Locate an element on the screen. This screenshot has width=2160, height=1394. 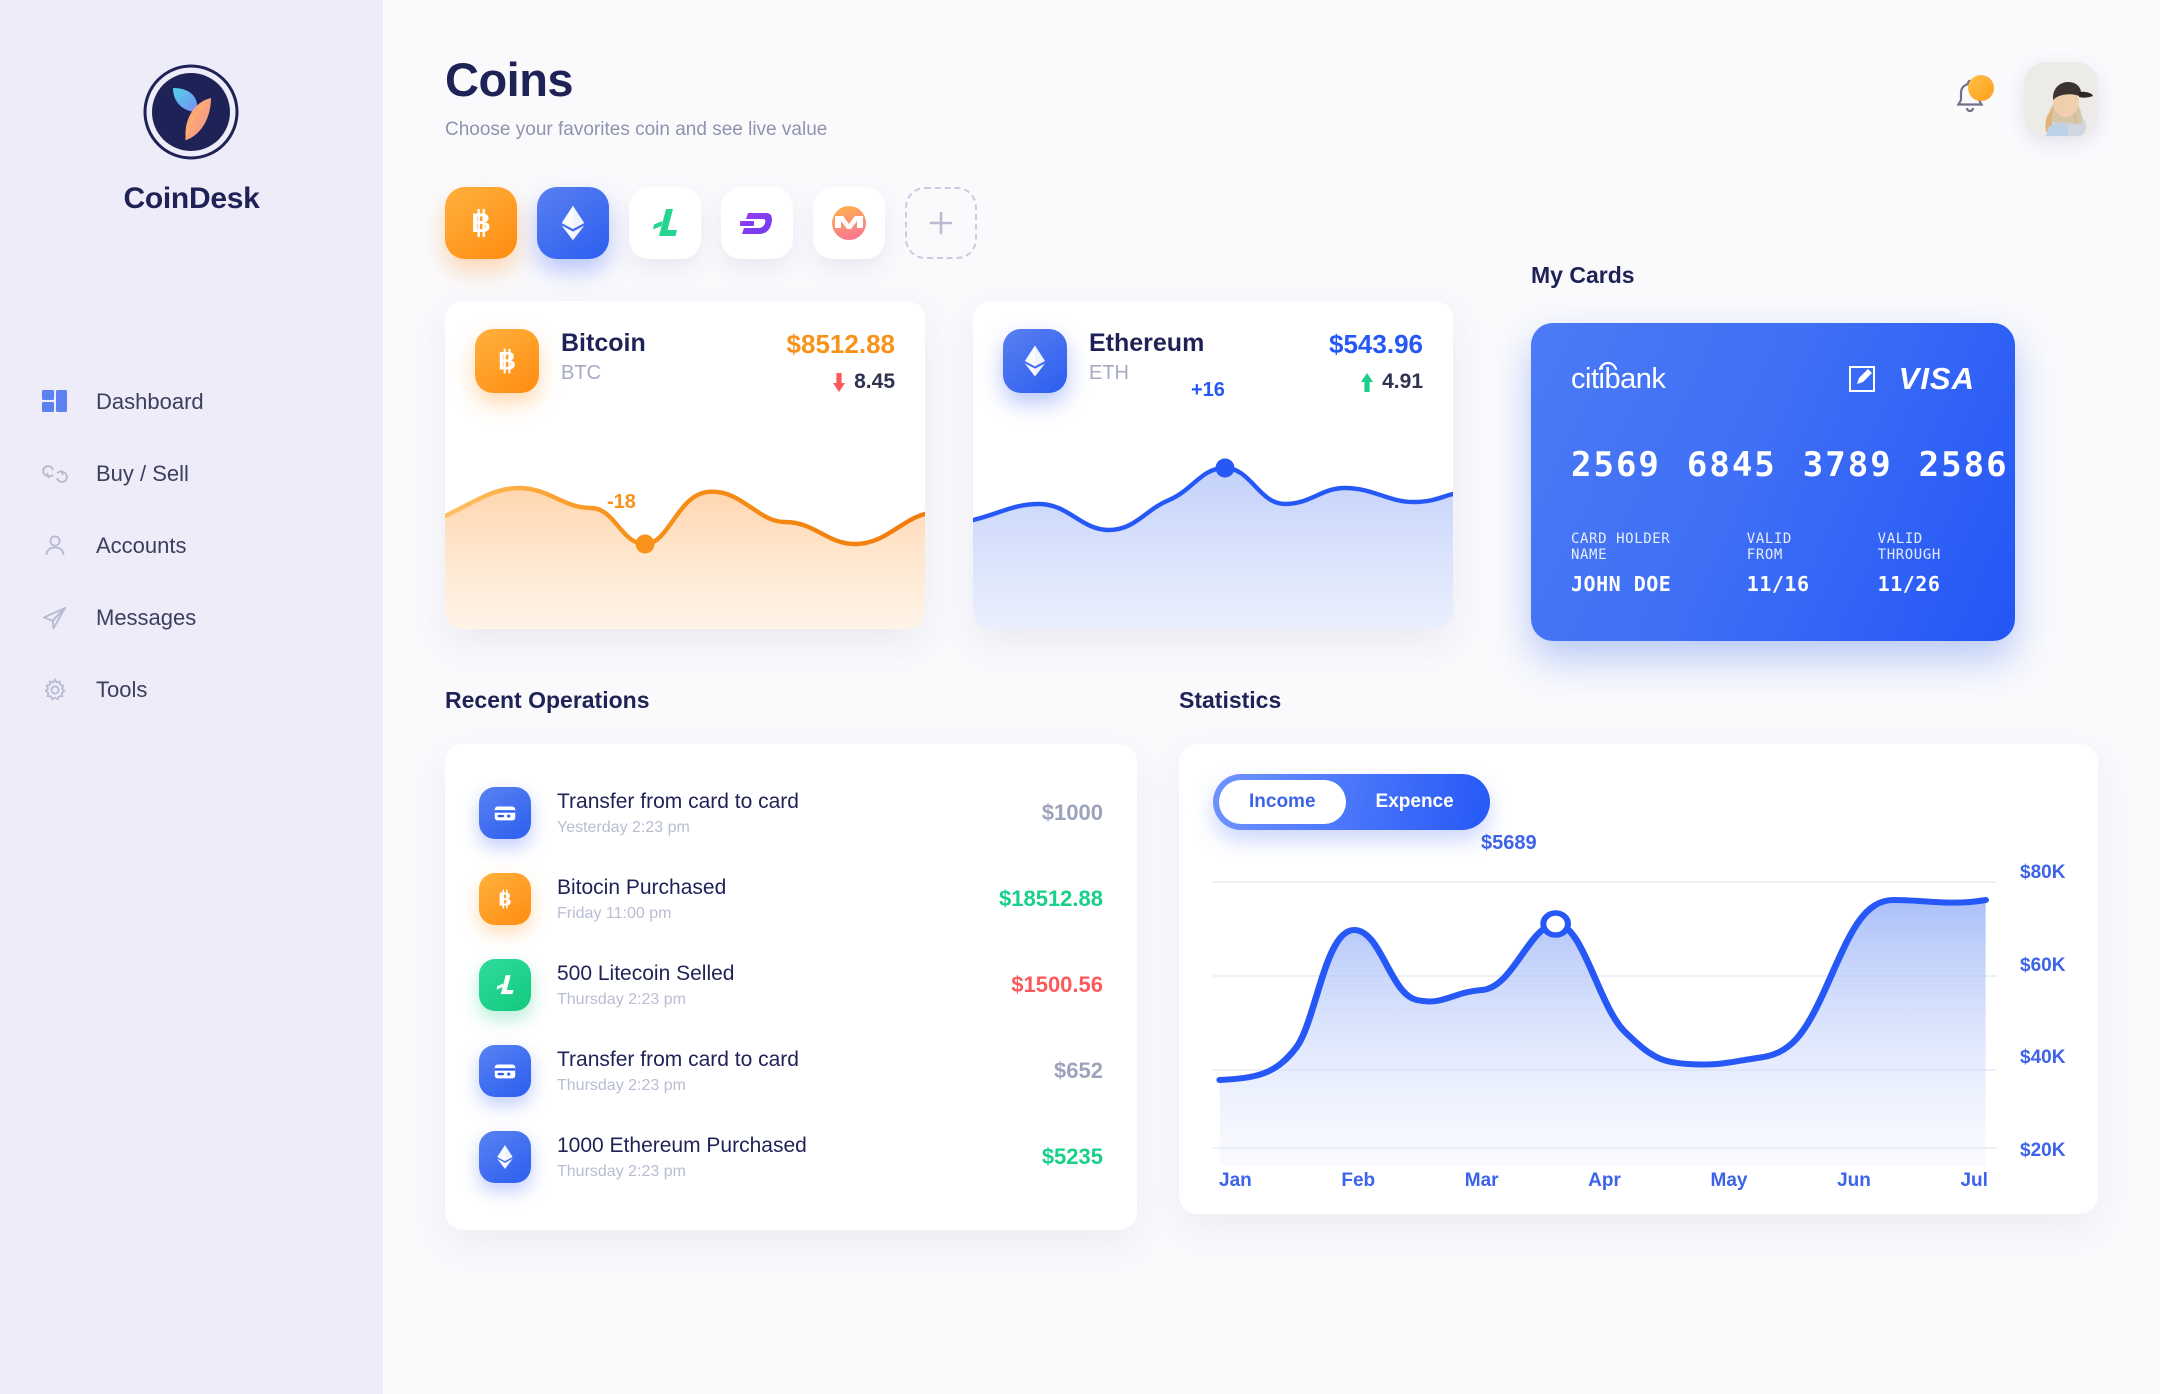
operation-amount: $18512.88 is located at coordinates (1051, 898).